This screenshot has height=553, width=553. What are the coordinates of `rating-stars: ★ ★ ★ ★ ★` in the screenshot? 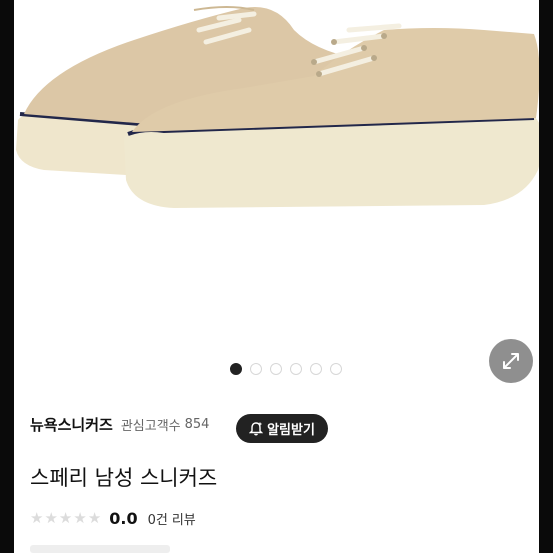 It's located at (65, 518).